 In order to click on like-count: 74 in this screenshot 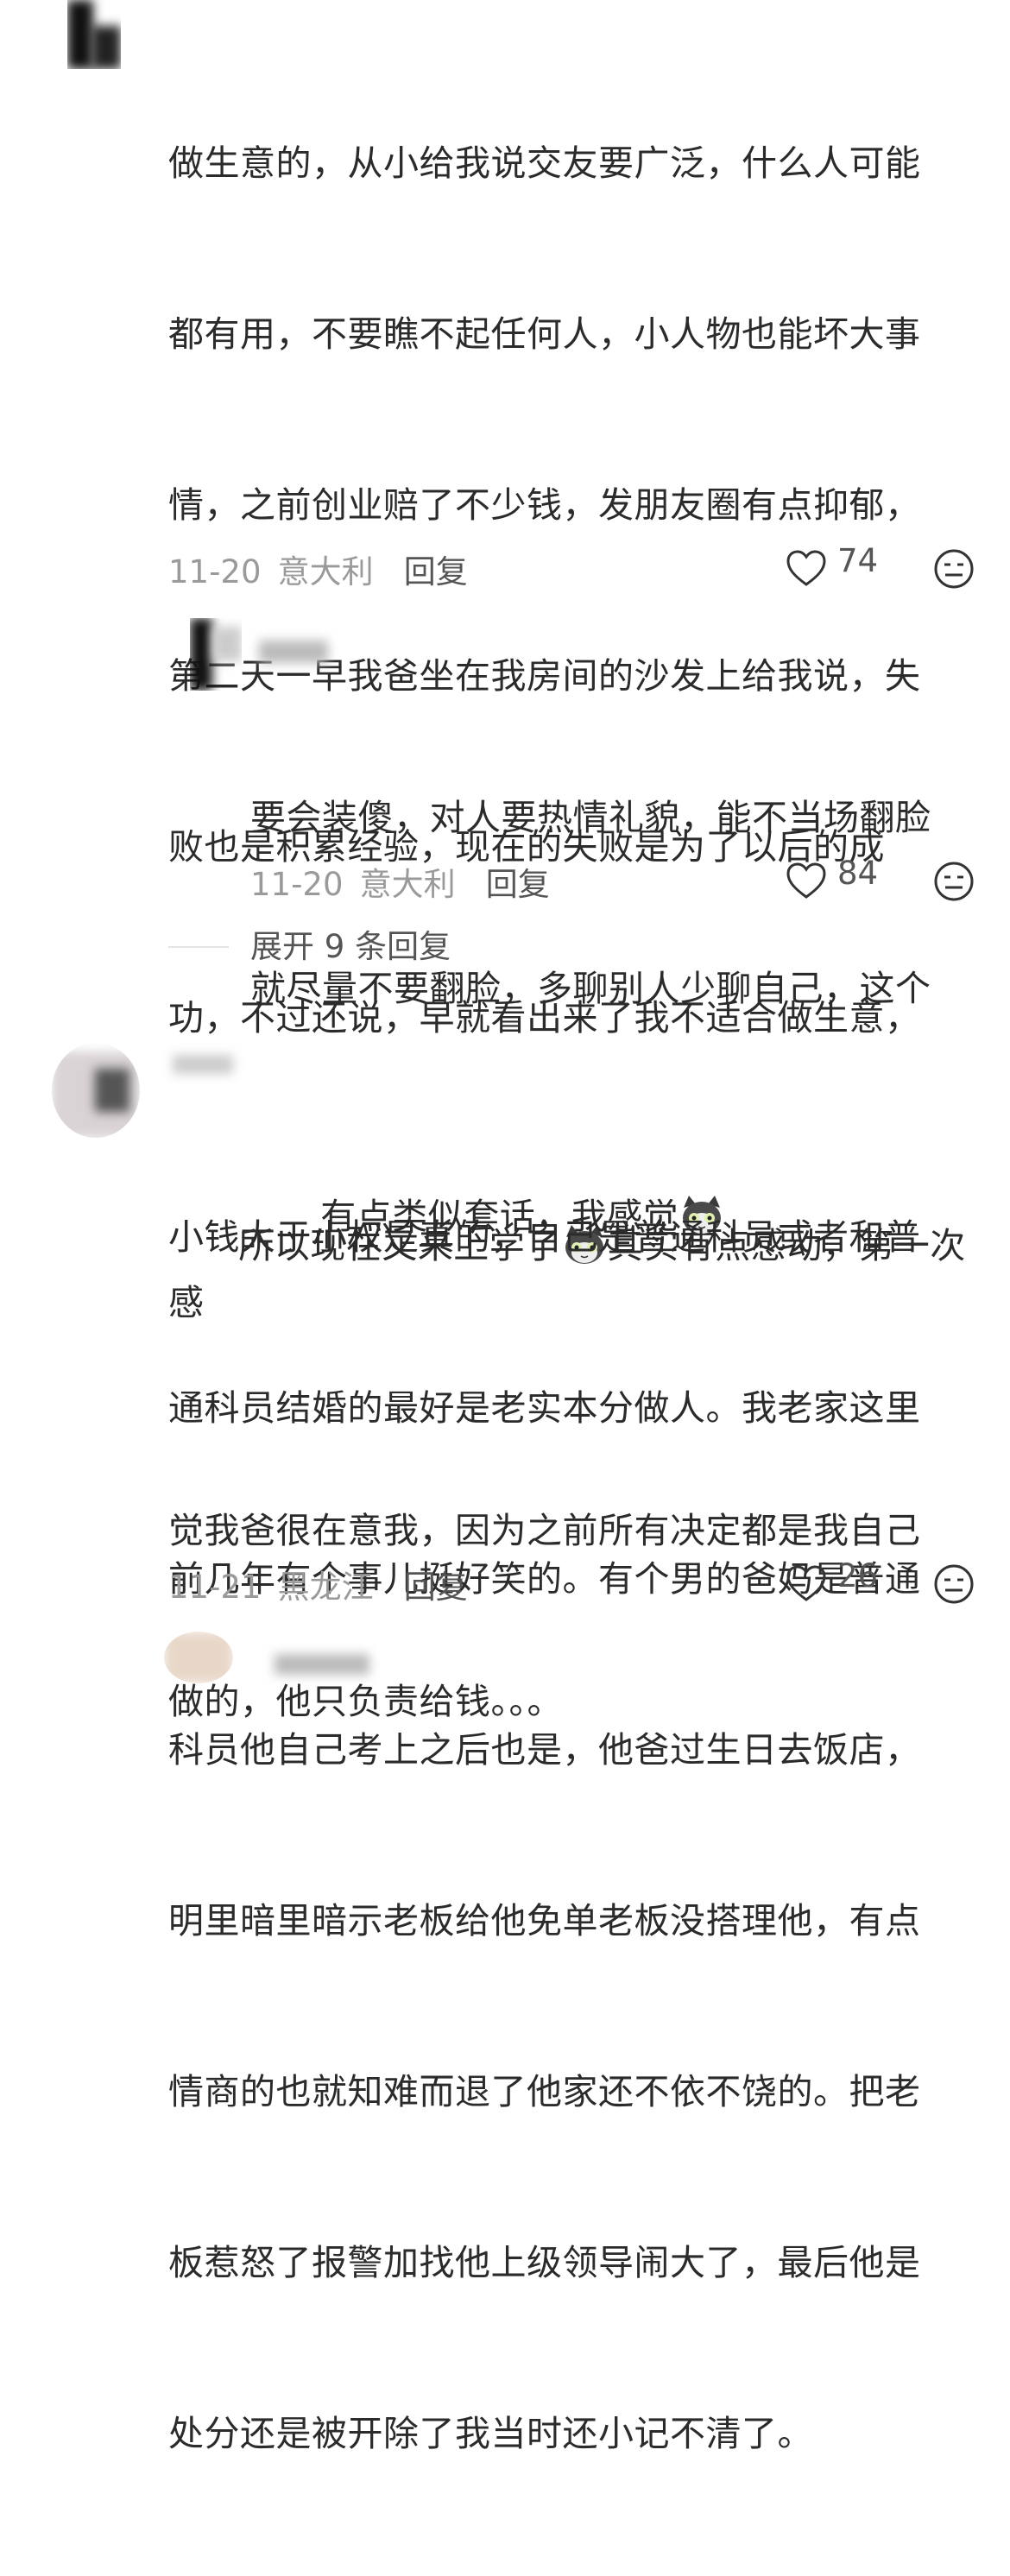, I will do `click(858, 560)`.